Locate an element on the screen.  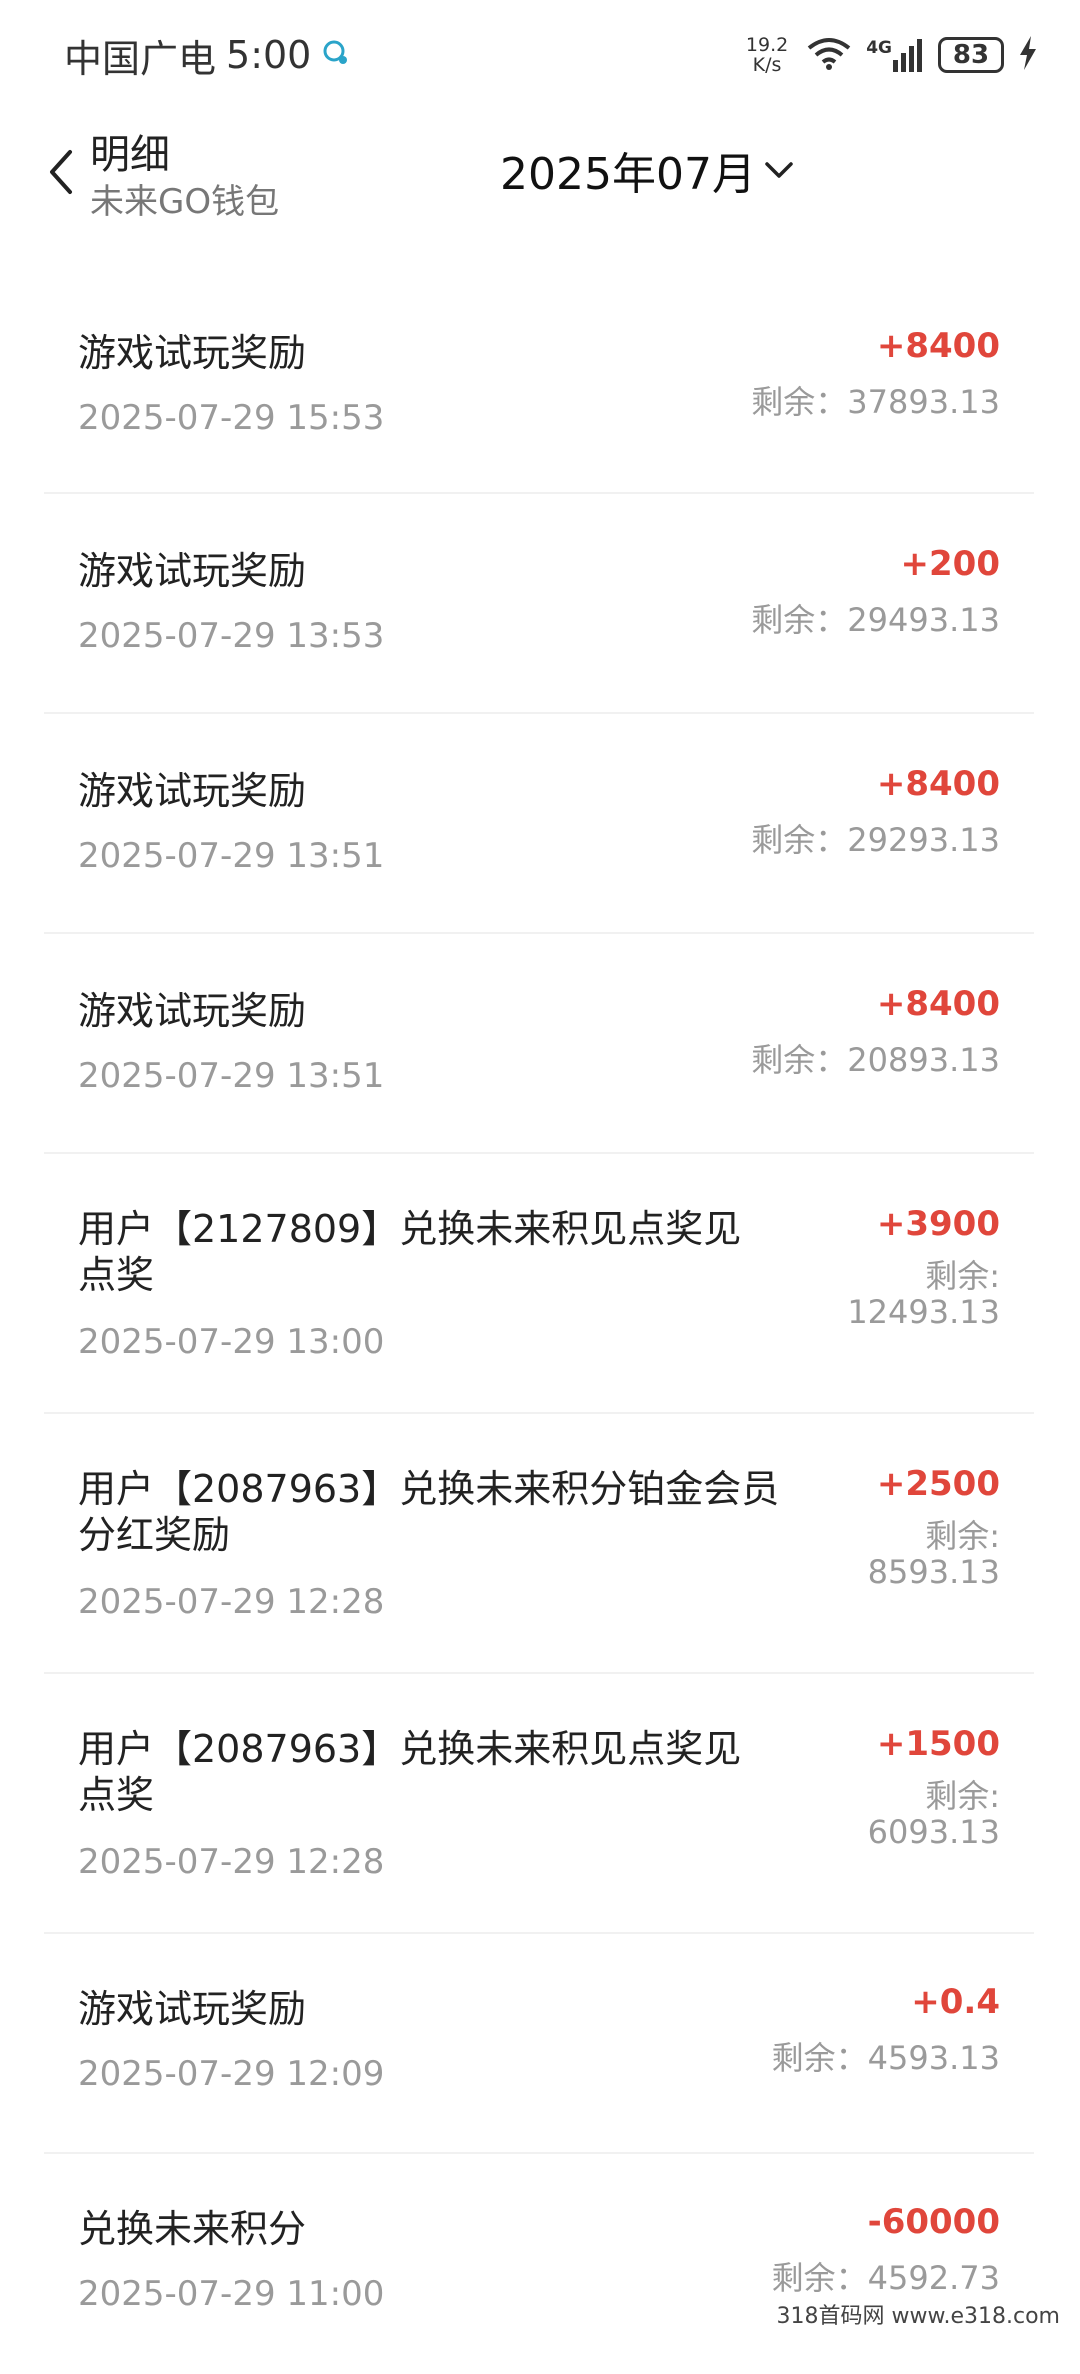
selected-month: 2025年07月 is located at coordinates (628, 174).